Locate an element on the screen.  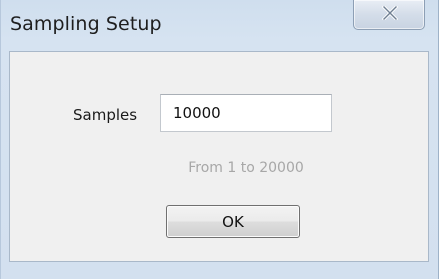
close-icon is located at coordinates (390, 13).